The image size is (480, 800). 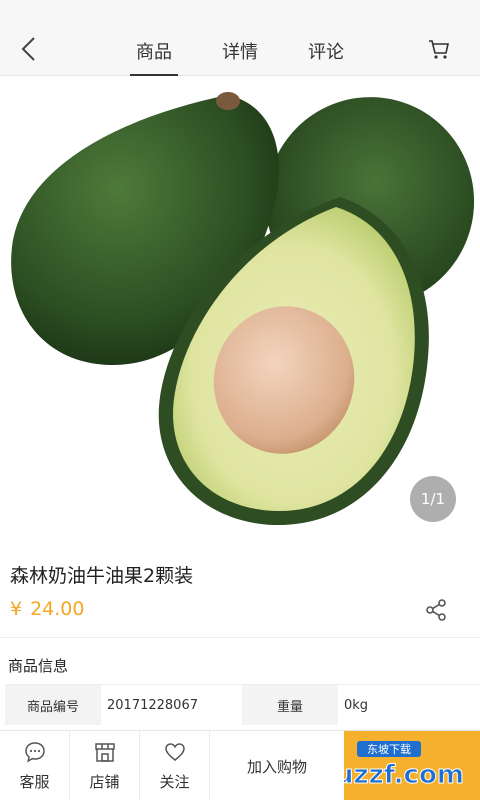 What do you see at coordinates (356, 705) in the screenshot?
I see `spec-value-weight: 0kg` at bounding box center [356, 705].